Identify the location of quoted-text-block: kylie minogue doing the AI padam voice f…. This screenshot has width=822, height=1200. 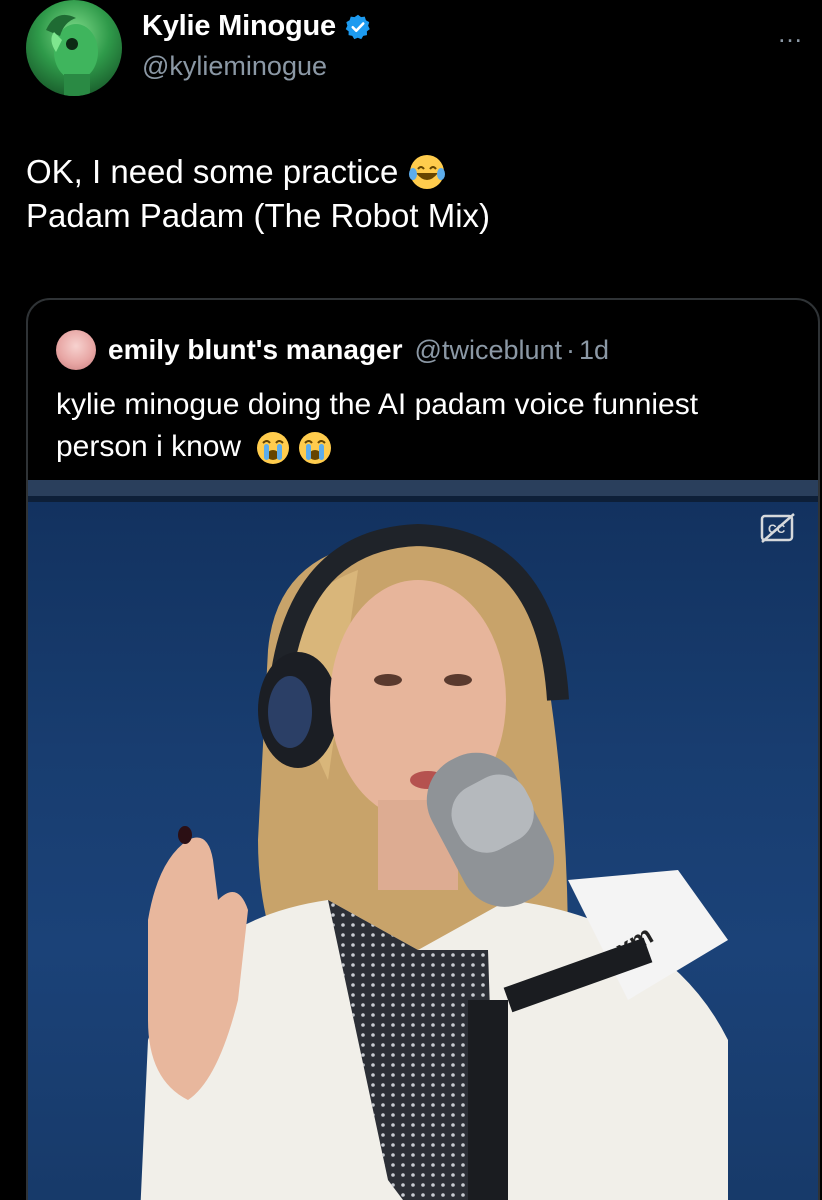
(426, 426).